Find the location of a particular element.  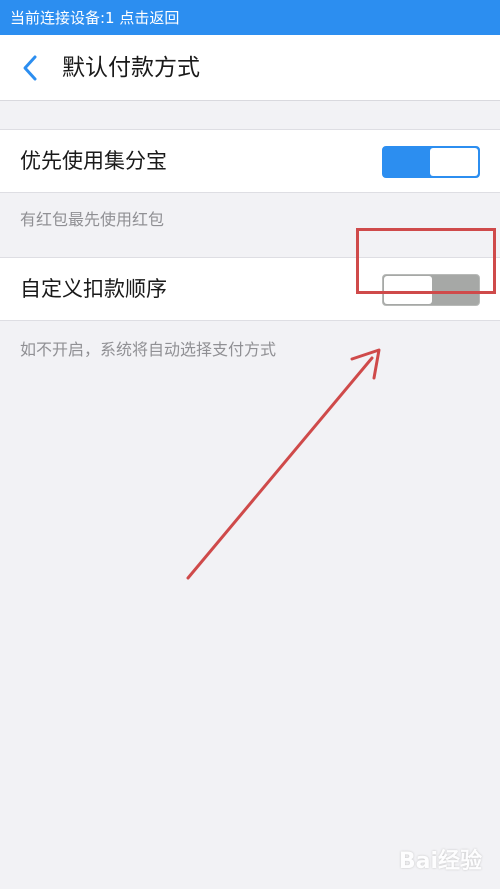

watermark-logo: Bai经验 is located at coordinates (440, 861).